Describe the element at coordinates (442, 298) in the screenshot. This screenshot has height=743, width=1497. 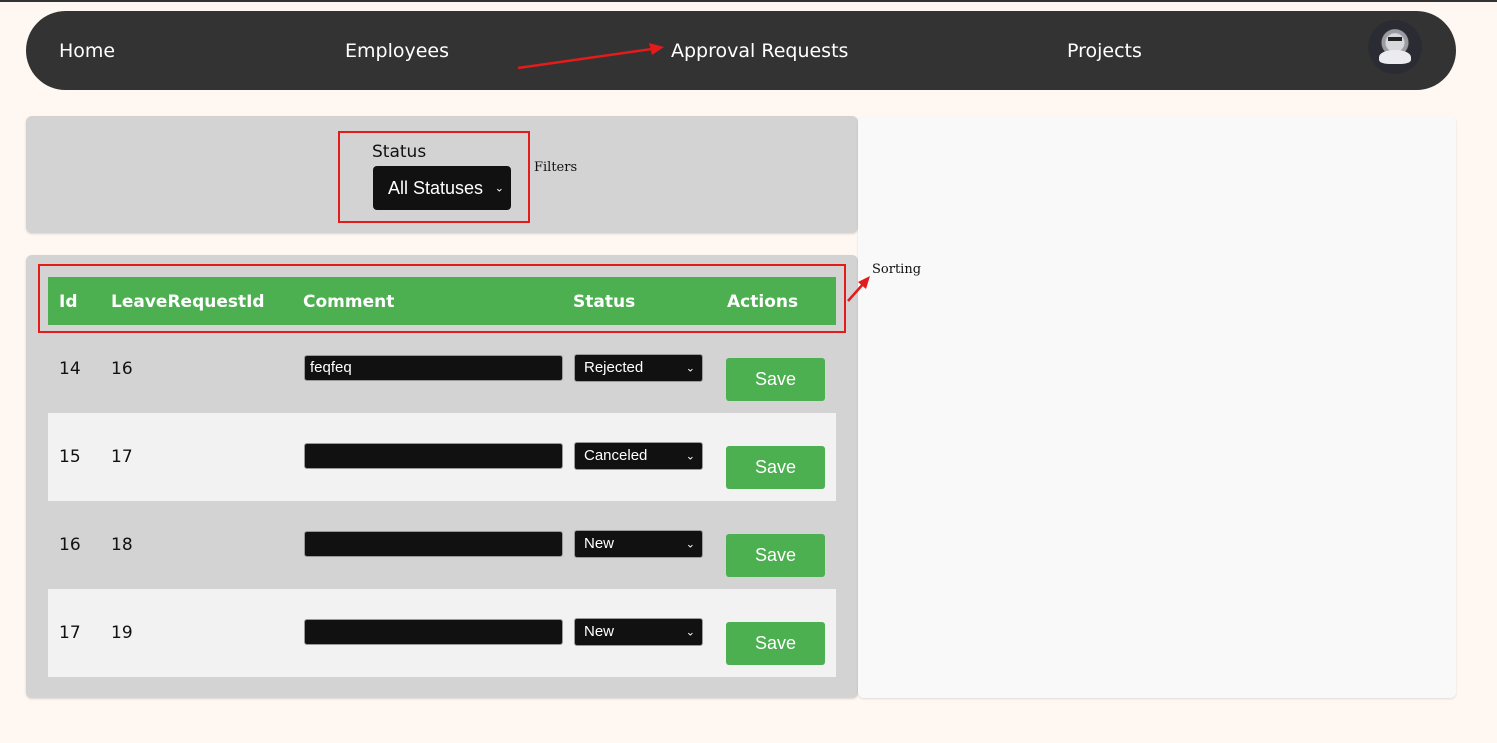
I see `sorting-highlight-box` at that location.